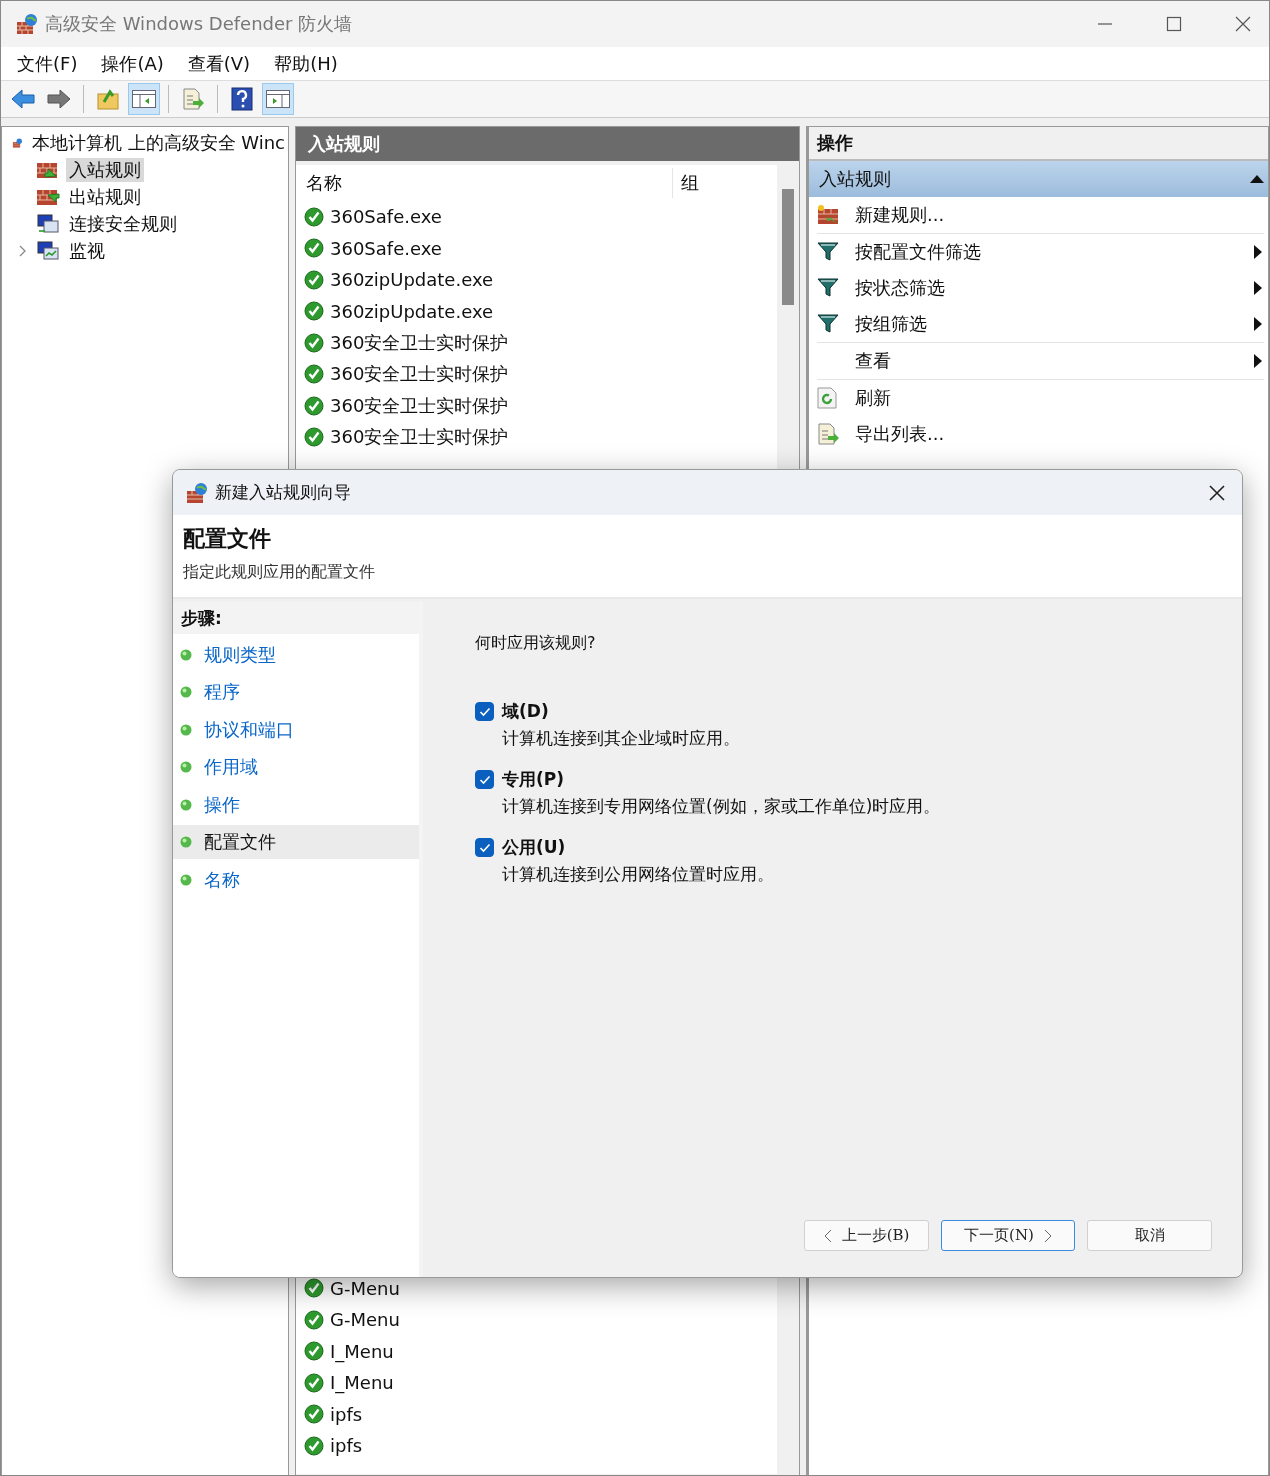  I want to click on action-item: 按配置文件筛选, so click(1054, 252).